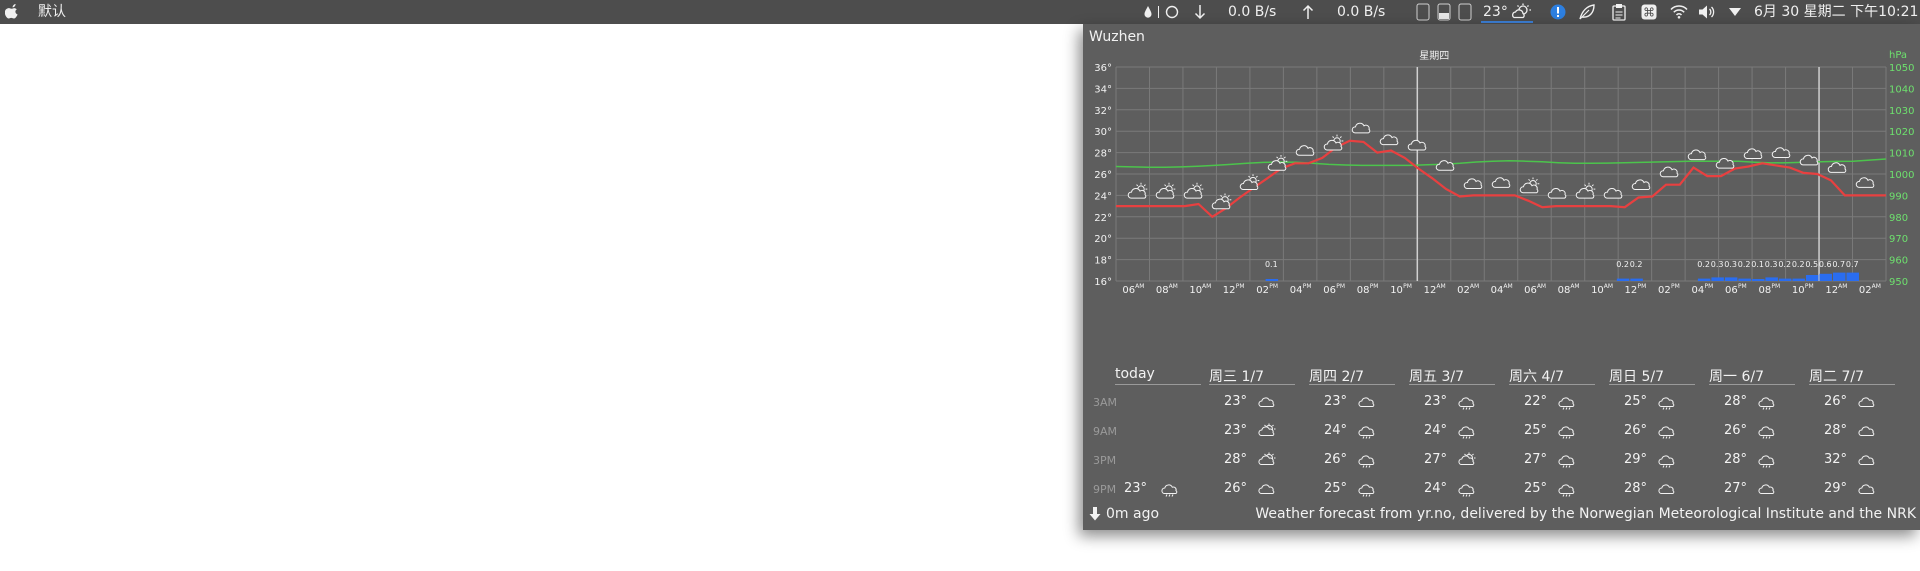 This screenshot has height=571, width=1920. I want to click on pressure-axis-tick-label: 970, so click(1898, 239).